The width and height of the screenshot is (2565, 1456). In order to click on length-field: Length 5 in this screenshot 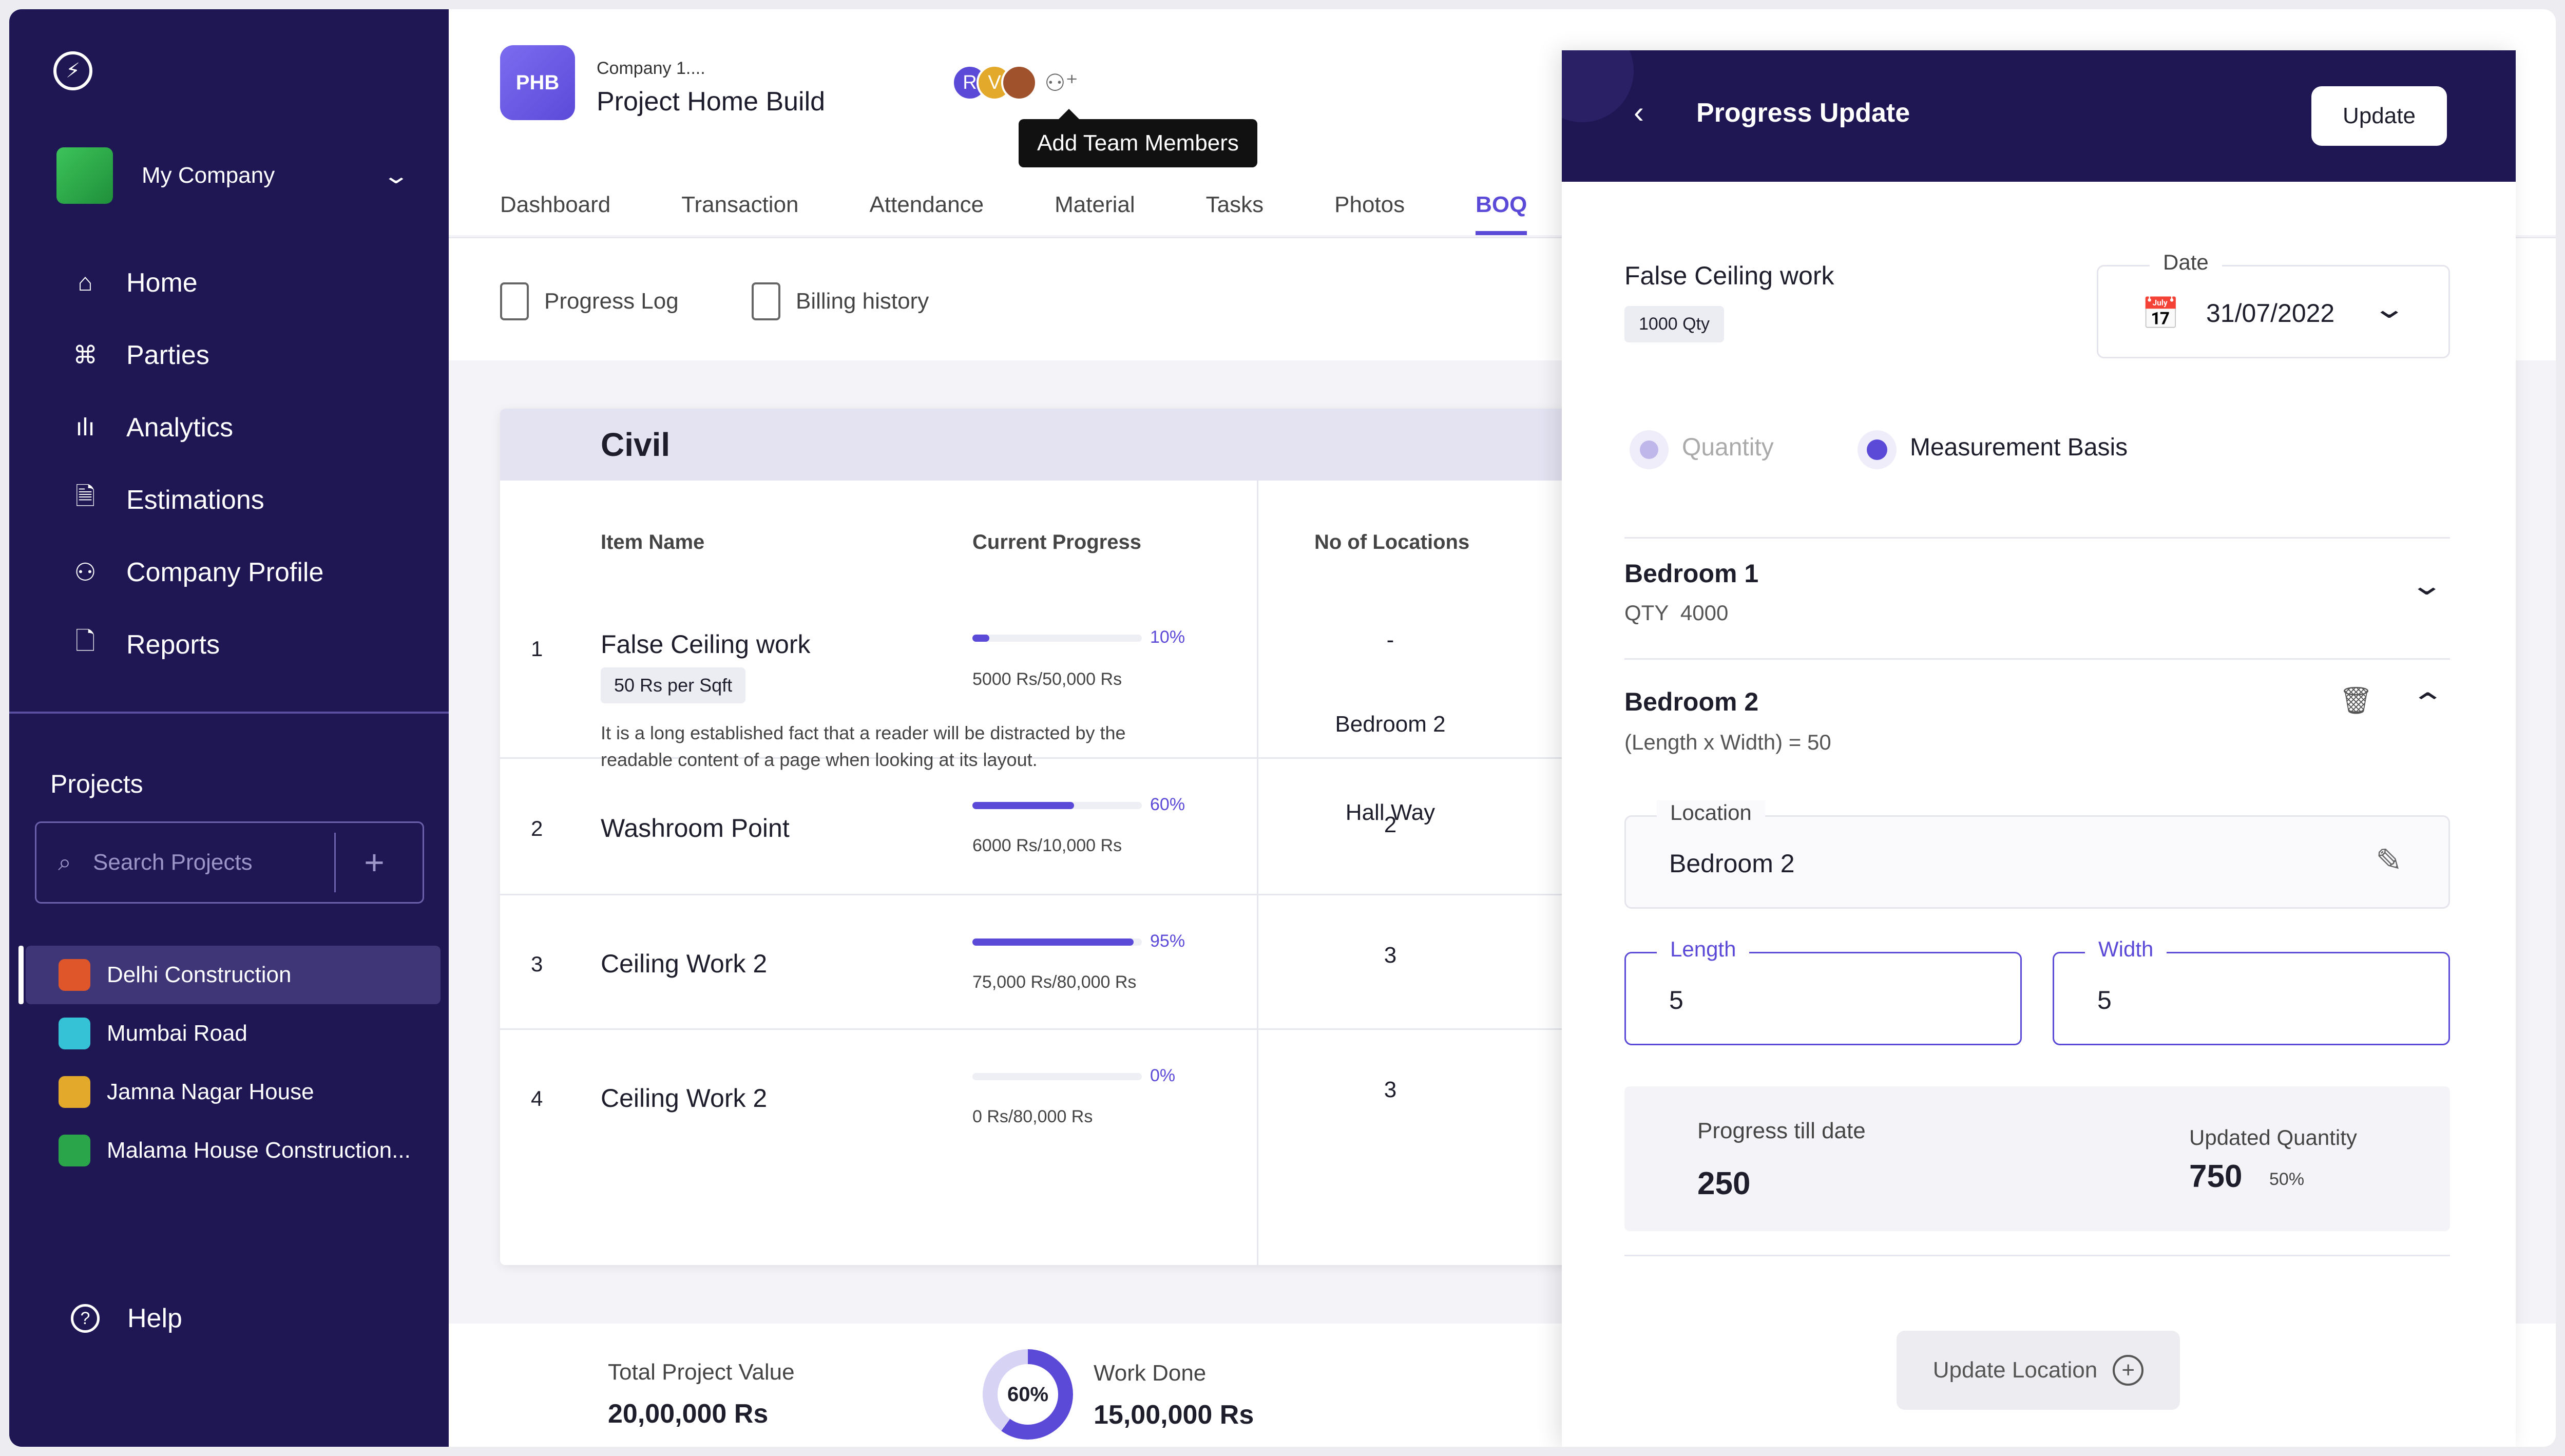, I will do `click(1823, 991)`.